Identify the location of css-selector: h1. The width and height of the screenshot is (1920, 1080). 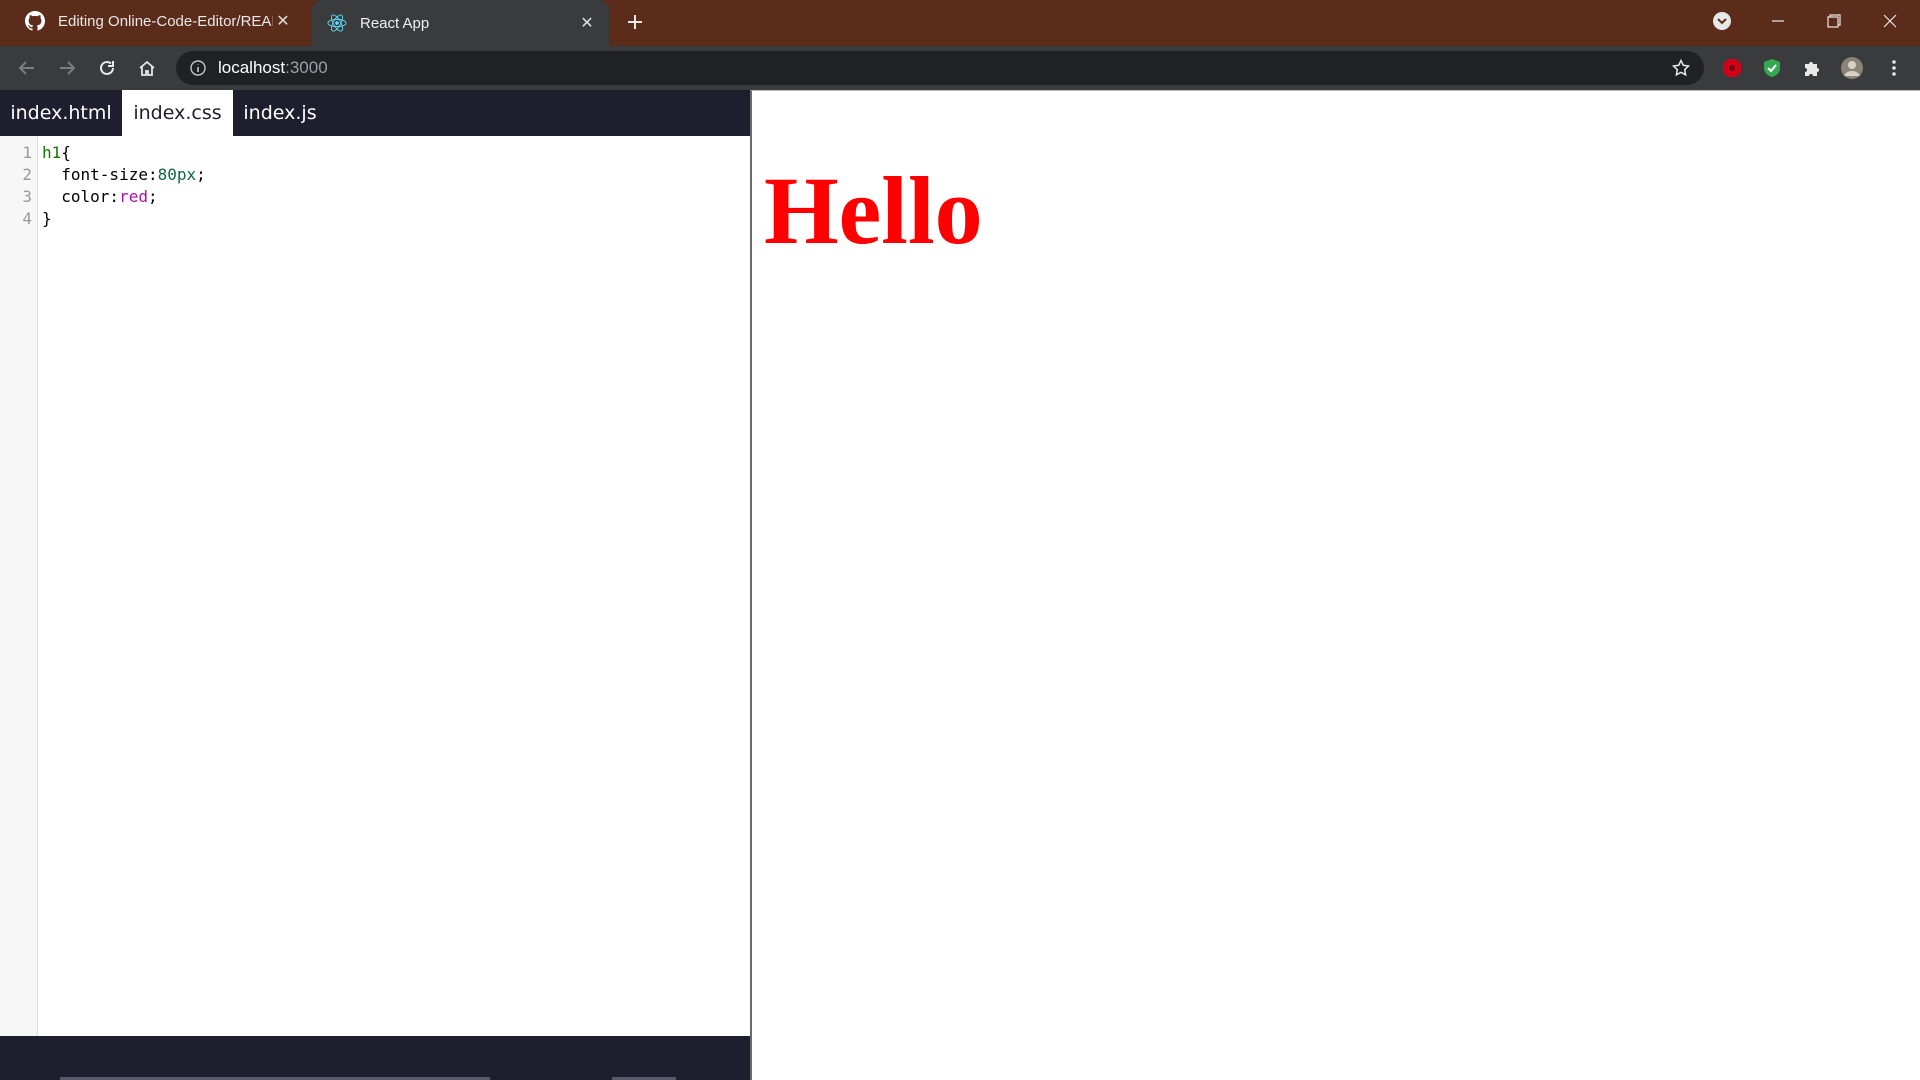
(52, 152).